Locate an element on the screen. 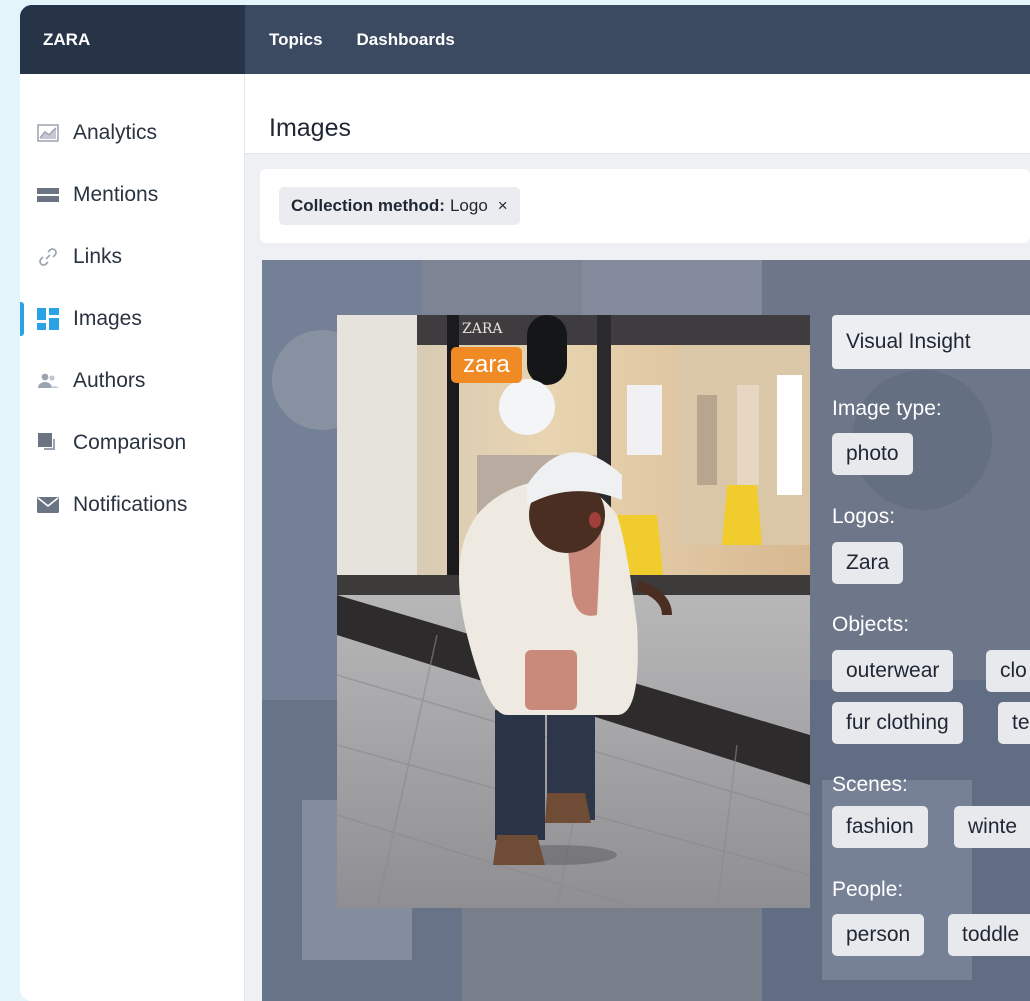  chart-line-icon is located at coordinates (48, 133).